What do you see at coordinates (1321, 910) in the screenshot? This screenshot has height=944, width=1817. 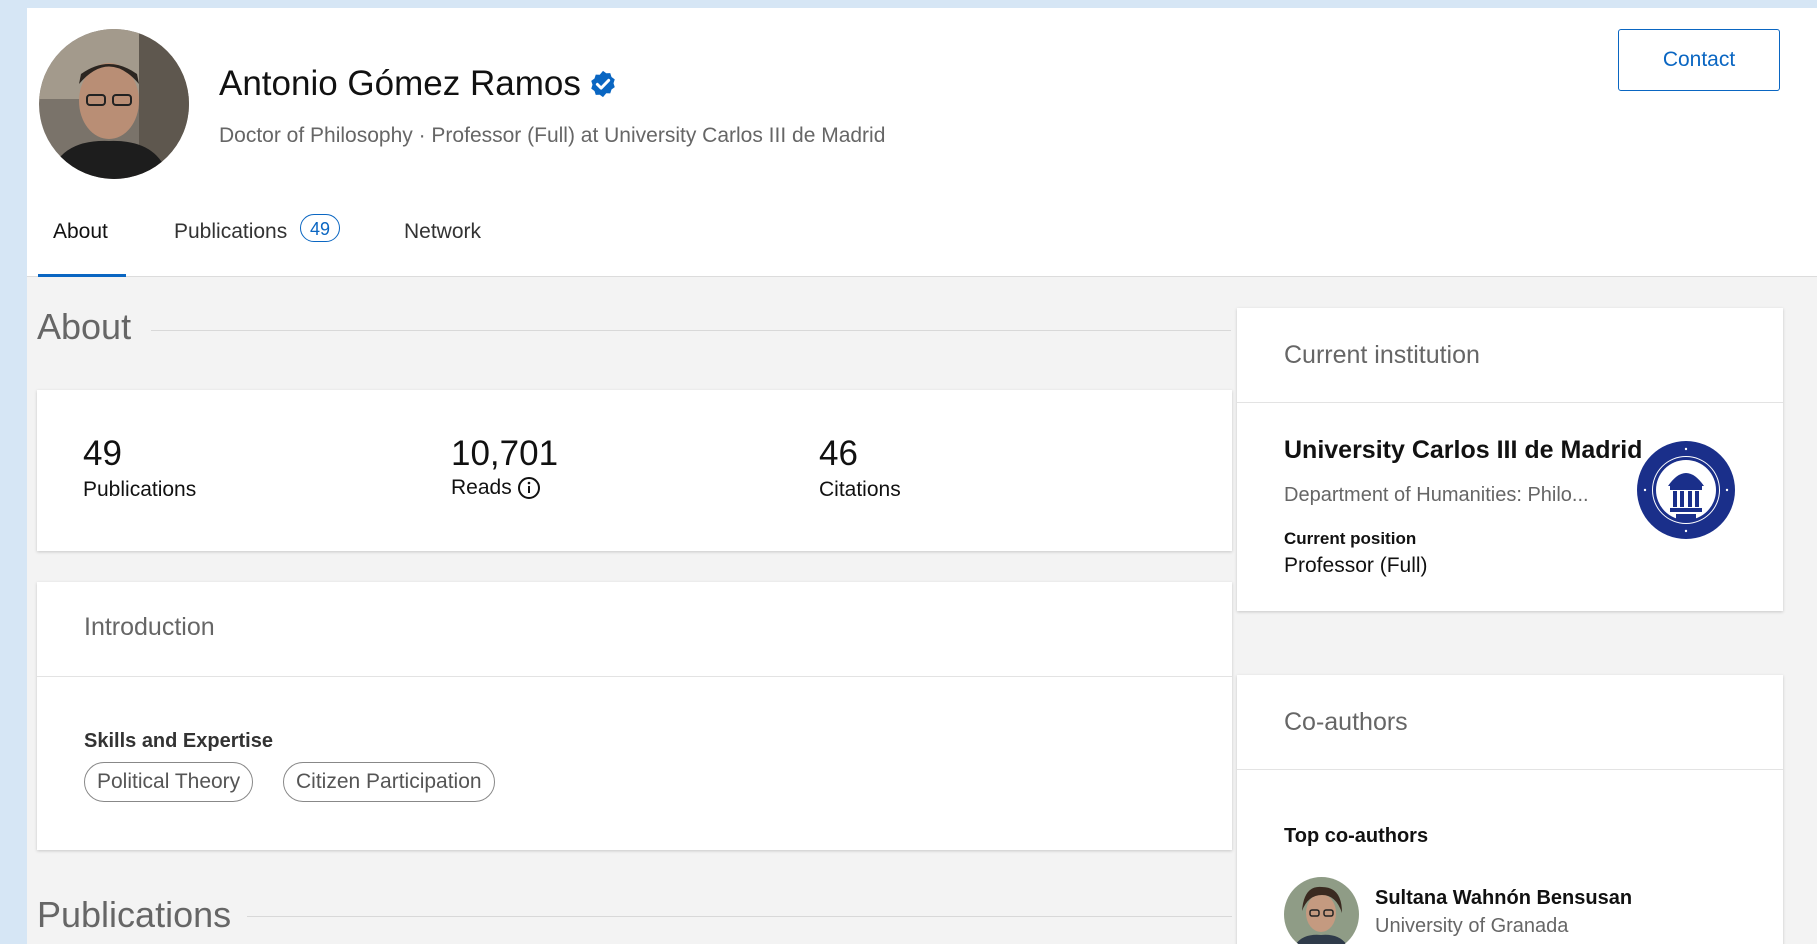 I see `coauthor-avatar` at bounding box center [1321, 910].